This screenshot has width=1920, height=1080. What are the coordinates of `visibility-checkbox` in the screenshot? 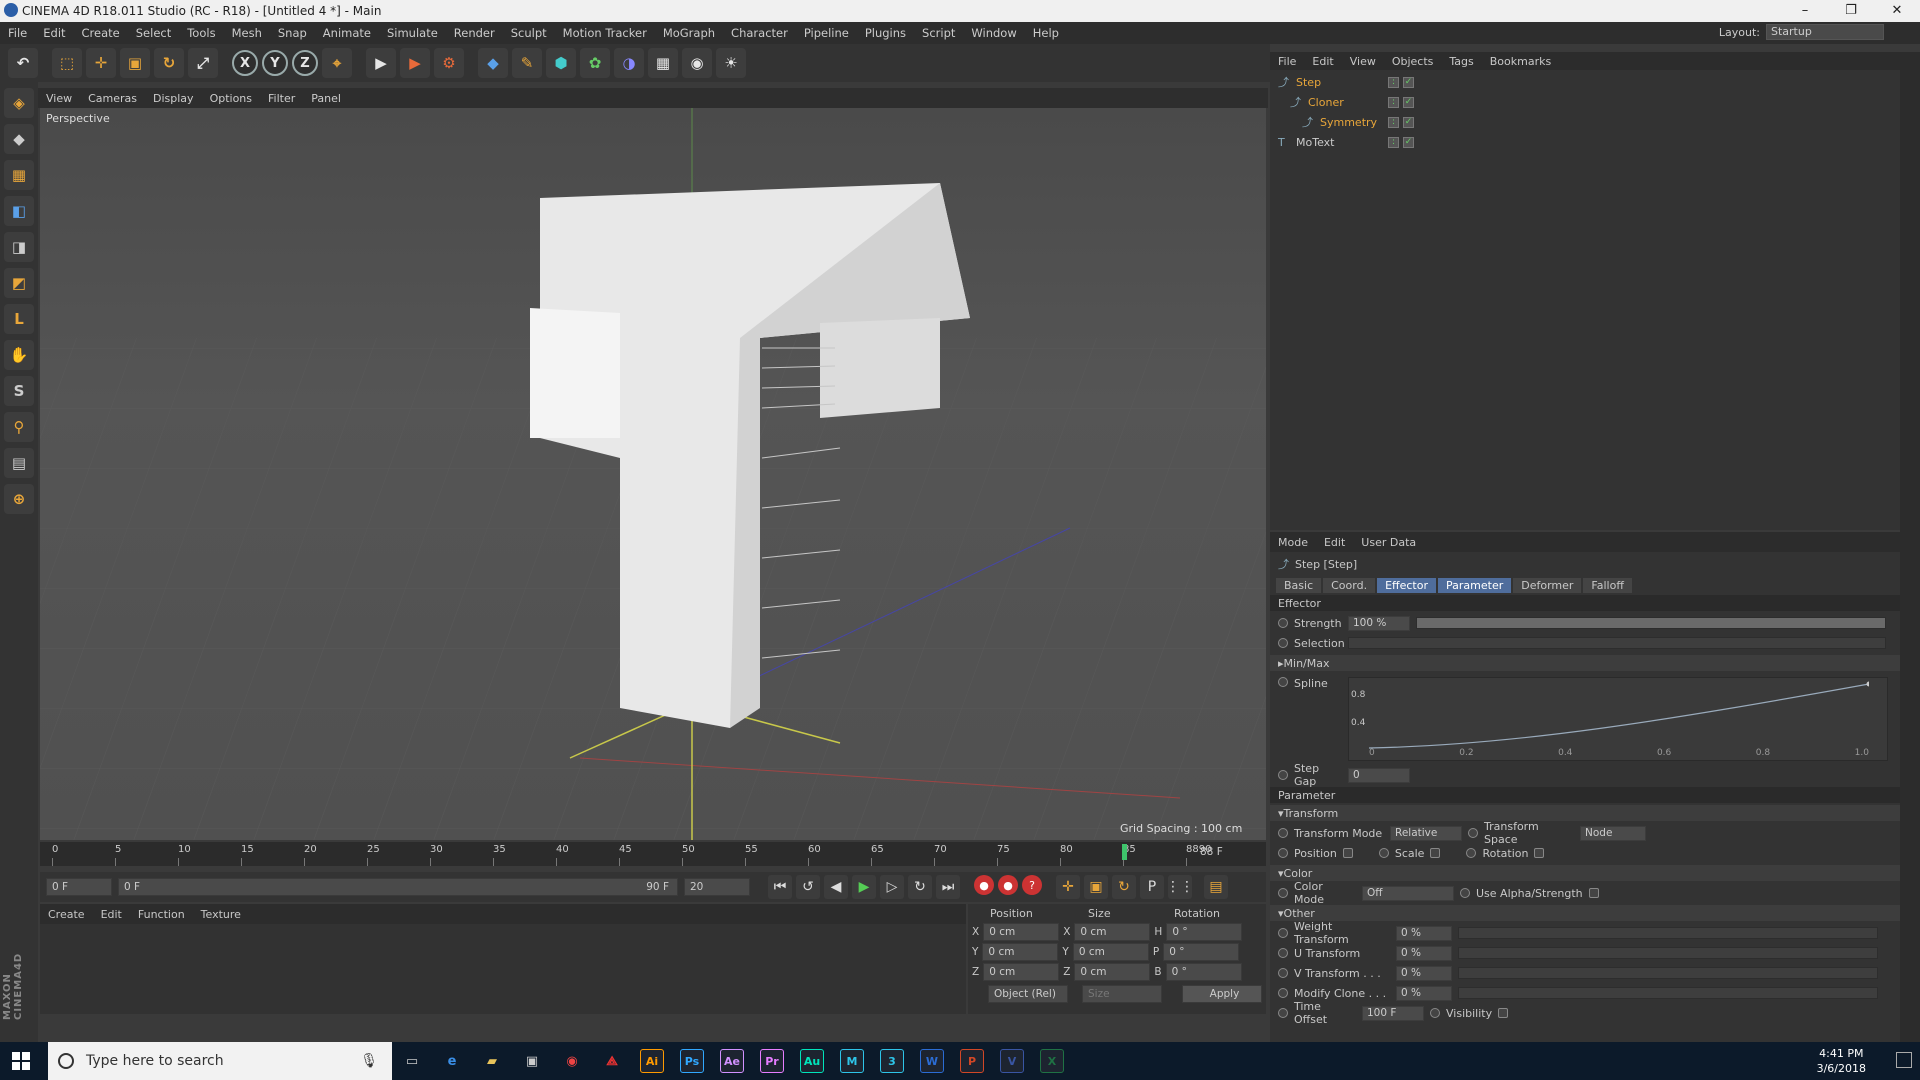 It's located at (1503, 1013).